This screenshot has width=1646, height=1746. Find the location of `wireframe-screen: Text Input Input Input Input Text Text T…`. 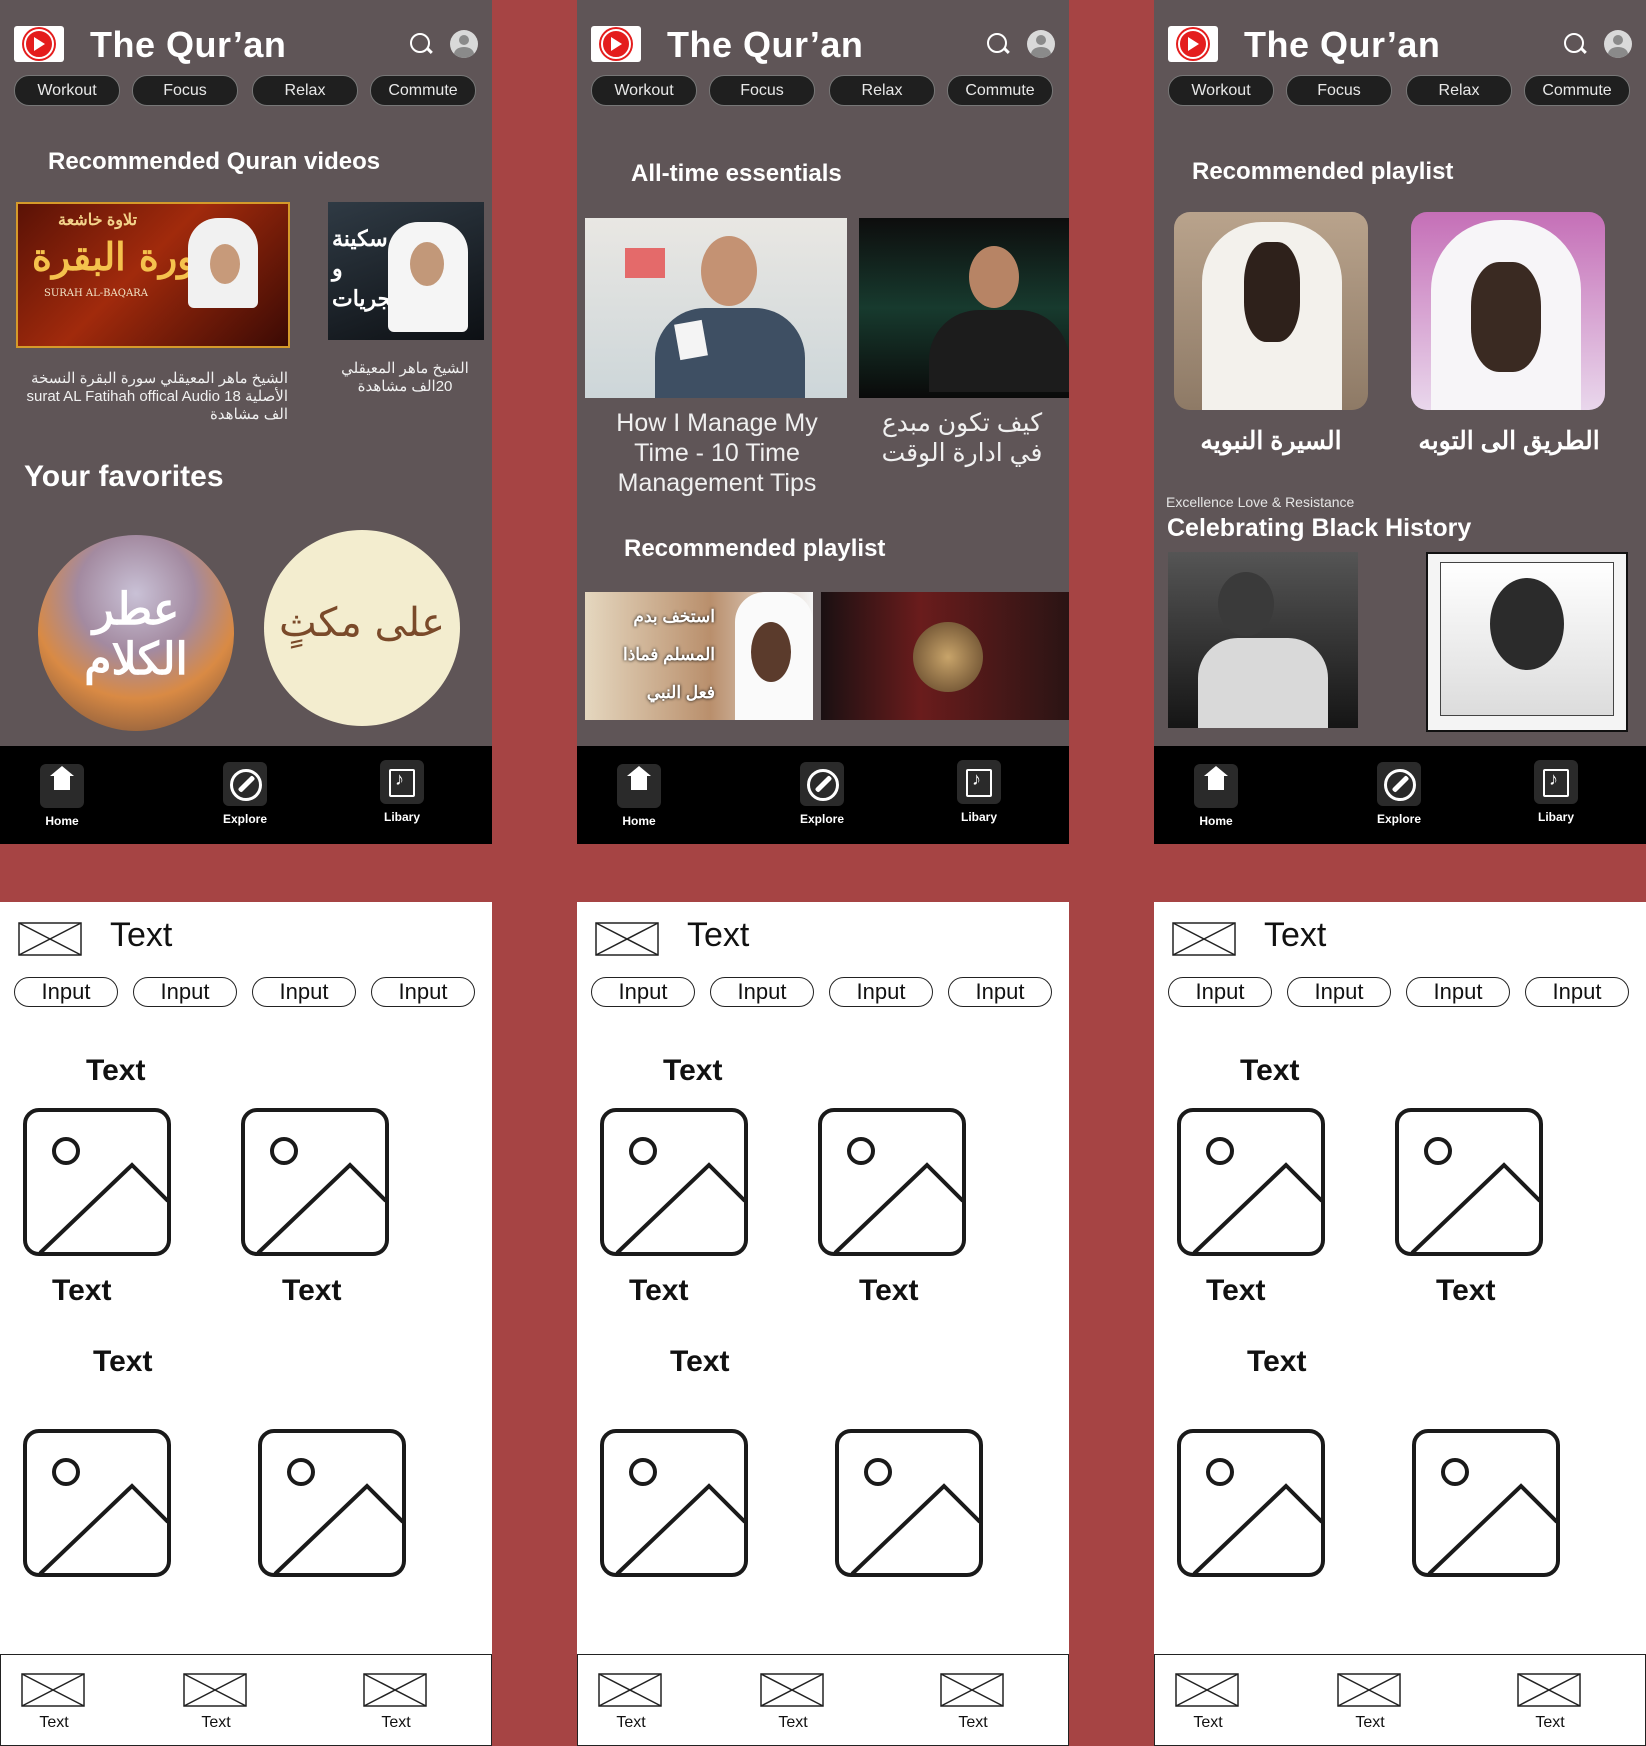

wireframe-screen: Text Input Input Input Input Text Text T… is located at coordinates (246, 1324).